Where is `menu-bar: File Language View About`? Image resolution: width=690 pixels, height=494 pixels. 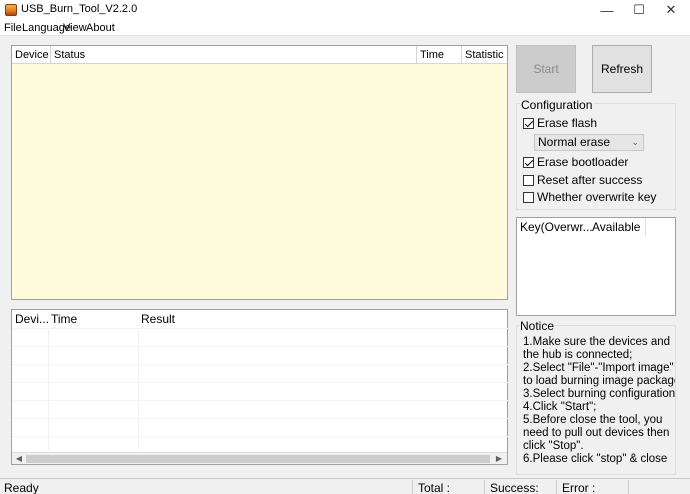 menu-bar: File Language View About is located at coordinates (345, 28).